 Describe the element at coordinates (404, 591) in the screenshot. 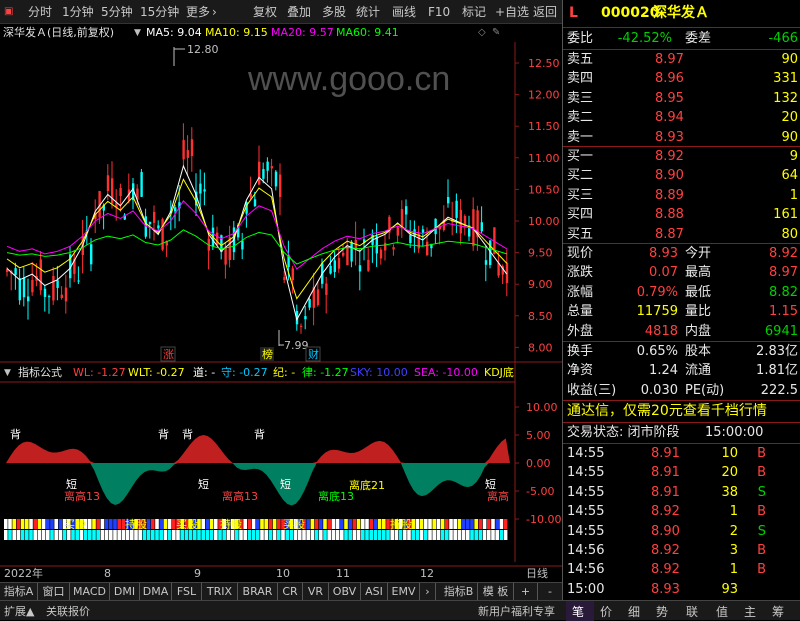

I see `tab-emv: EMV` at that location.